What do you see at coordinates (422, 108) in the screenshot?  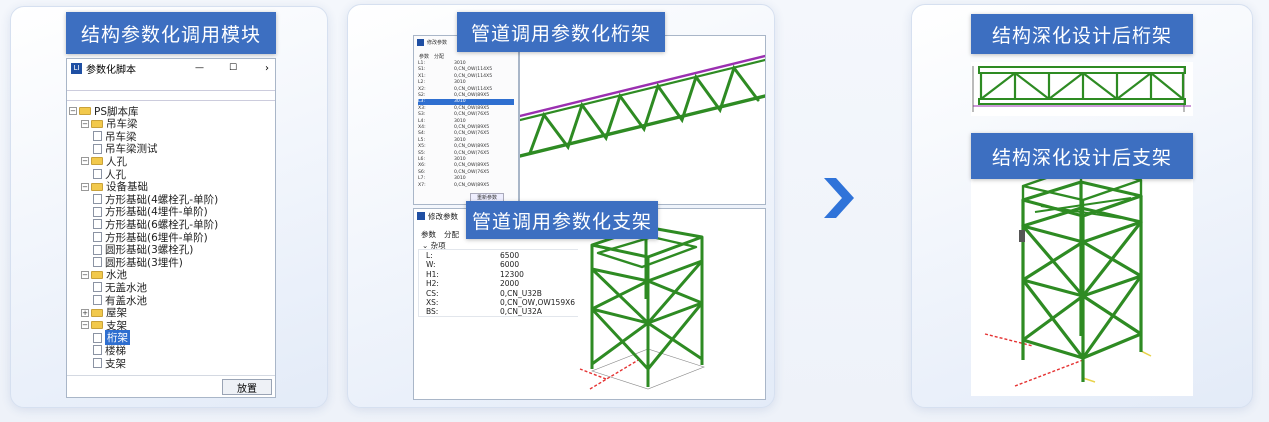 I see `param-key: X3:` at bounding box center [422, 108].